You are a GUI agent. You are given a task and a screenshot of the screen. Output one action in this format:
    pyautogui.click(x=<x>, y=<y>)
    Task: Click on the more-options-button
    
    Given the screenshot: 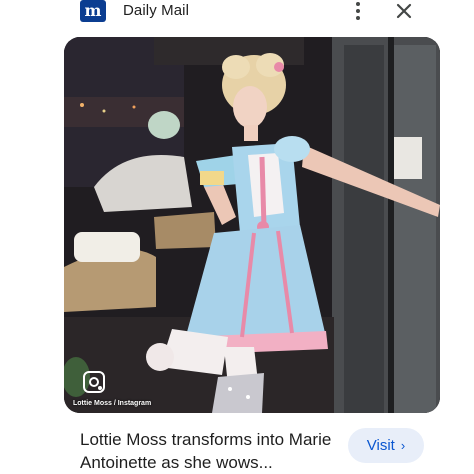 What is the action you would take?
    pyautogui.click(x=358, y=11)
    